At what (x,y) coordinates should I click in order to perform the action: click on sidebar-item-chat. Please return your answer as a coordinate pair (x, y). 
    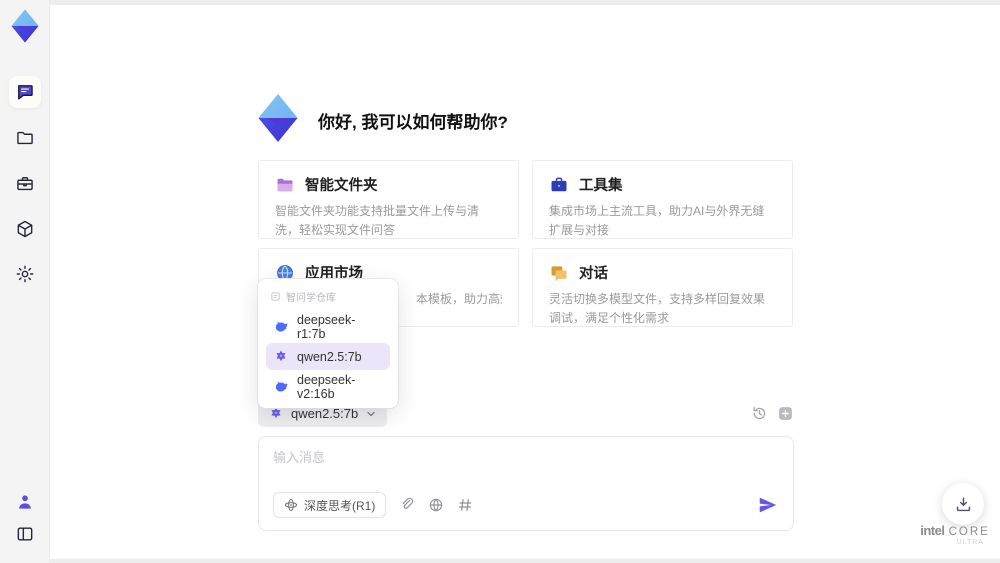
    Looking at the image, I should click on (25, 92).